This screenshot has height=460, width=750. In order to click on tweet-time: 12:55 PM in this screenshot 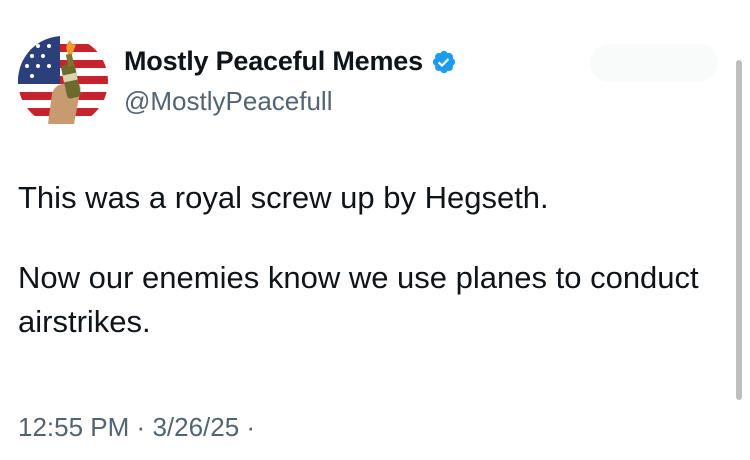, I will do `click(73, 427)`.